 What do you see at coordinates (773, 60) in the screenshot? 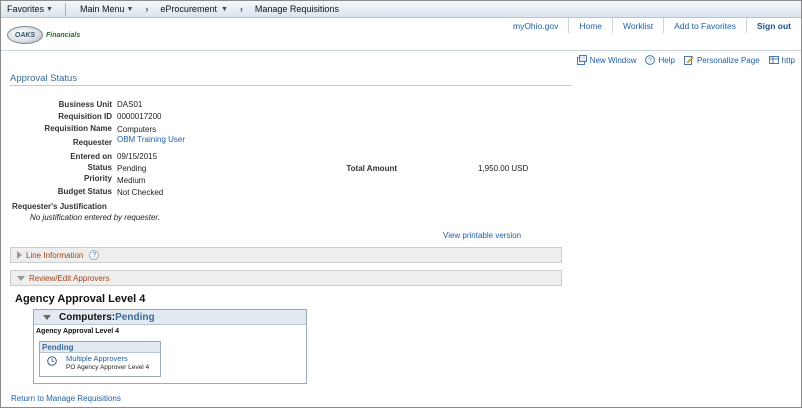
I see `grid-icon` at bounding box center [773, 60].